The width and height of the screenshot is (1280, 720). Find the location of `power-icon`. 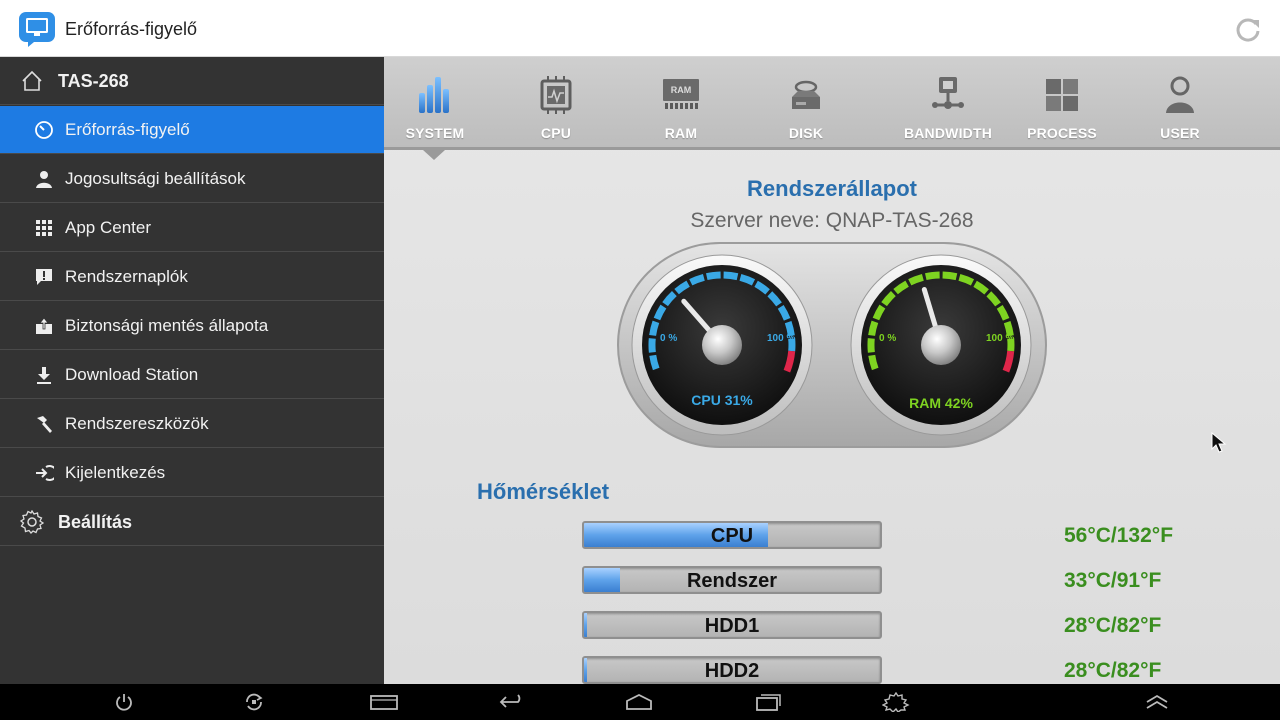

power-icon is located at coordinates (124, 702).